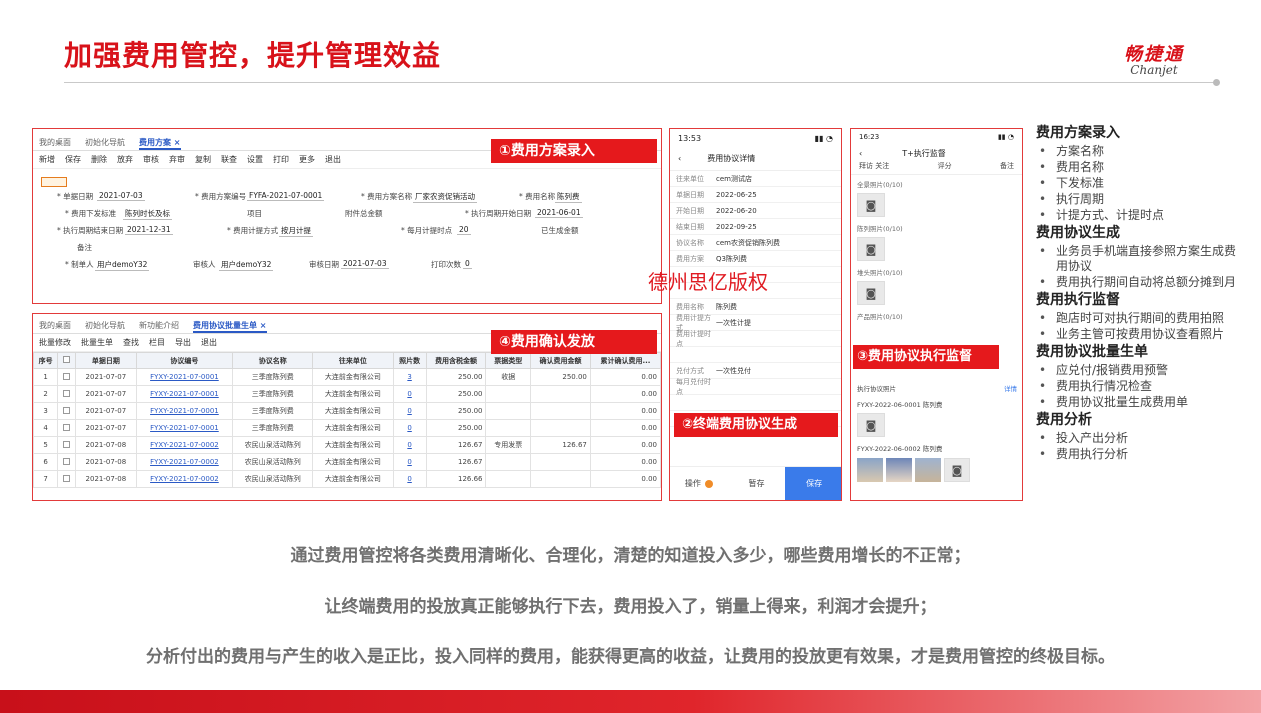 The height and width of the screenshot is (713, 1261). Describe the element at coordinates (456, 360) in the screenshot. I see `col-amount: 费用含税金额` at that location.